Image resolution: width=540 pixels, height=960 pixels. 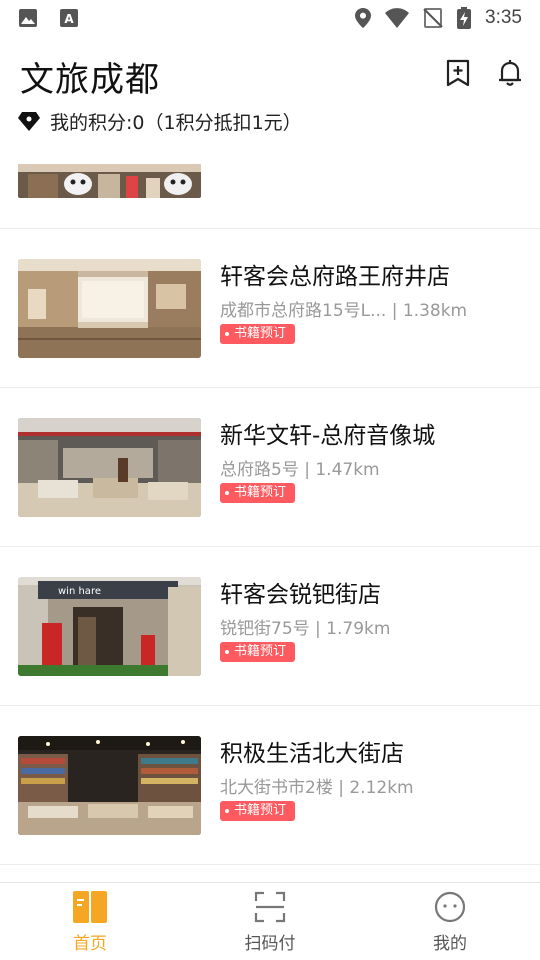 I want to click on store-name: 新华文轩-总府音像城, so click(x=328, y=436).